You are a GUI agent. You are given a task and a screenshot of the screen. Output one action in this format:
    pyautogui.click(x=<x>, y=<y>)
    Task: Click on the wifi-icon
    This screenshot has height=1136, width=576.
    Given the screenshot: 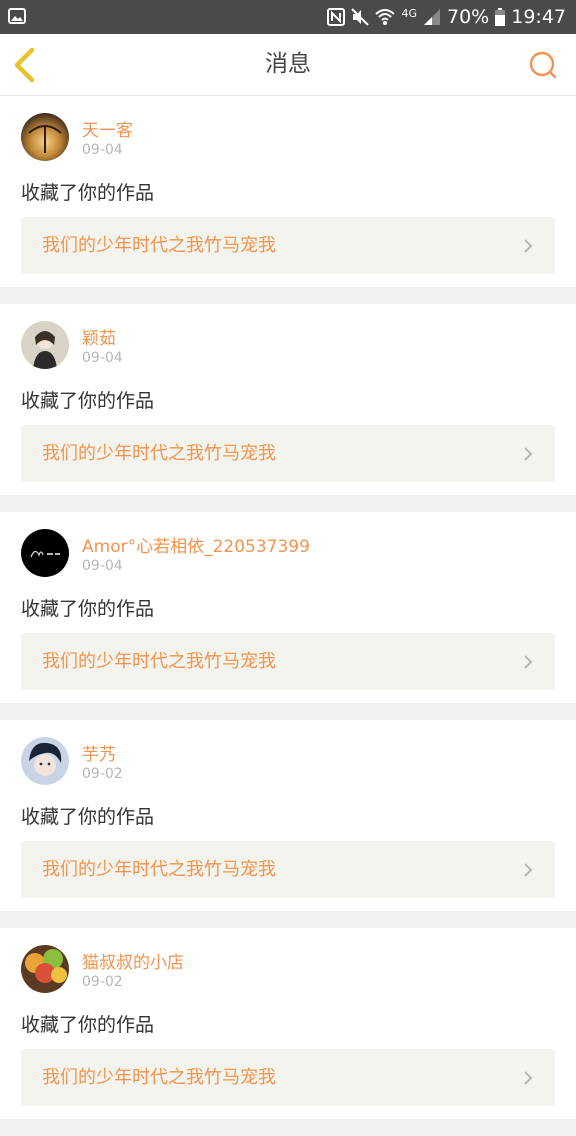 What is the action you would take?
    pyautogui.click(x=385, y=17)
    